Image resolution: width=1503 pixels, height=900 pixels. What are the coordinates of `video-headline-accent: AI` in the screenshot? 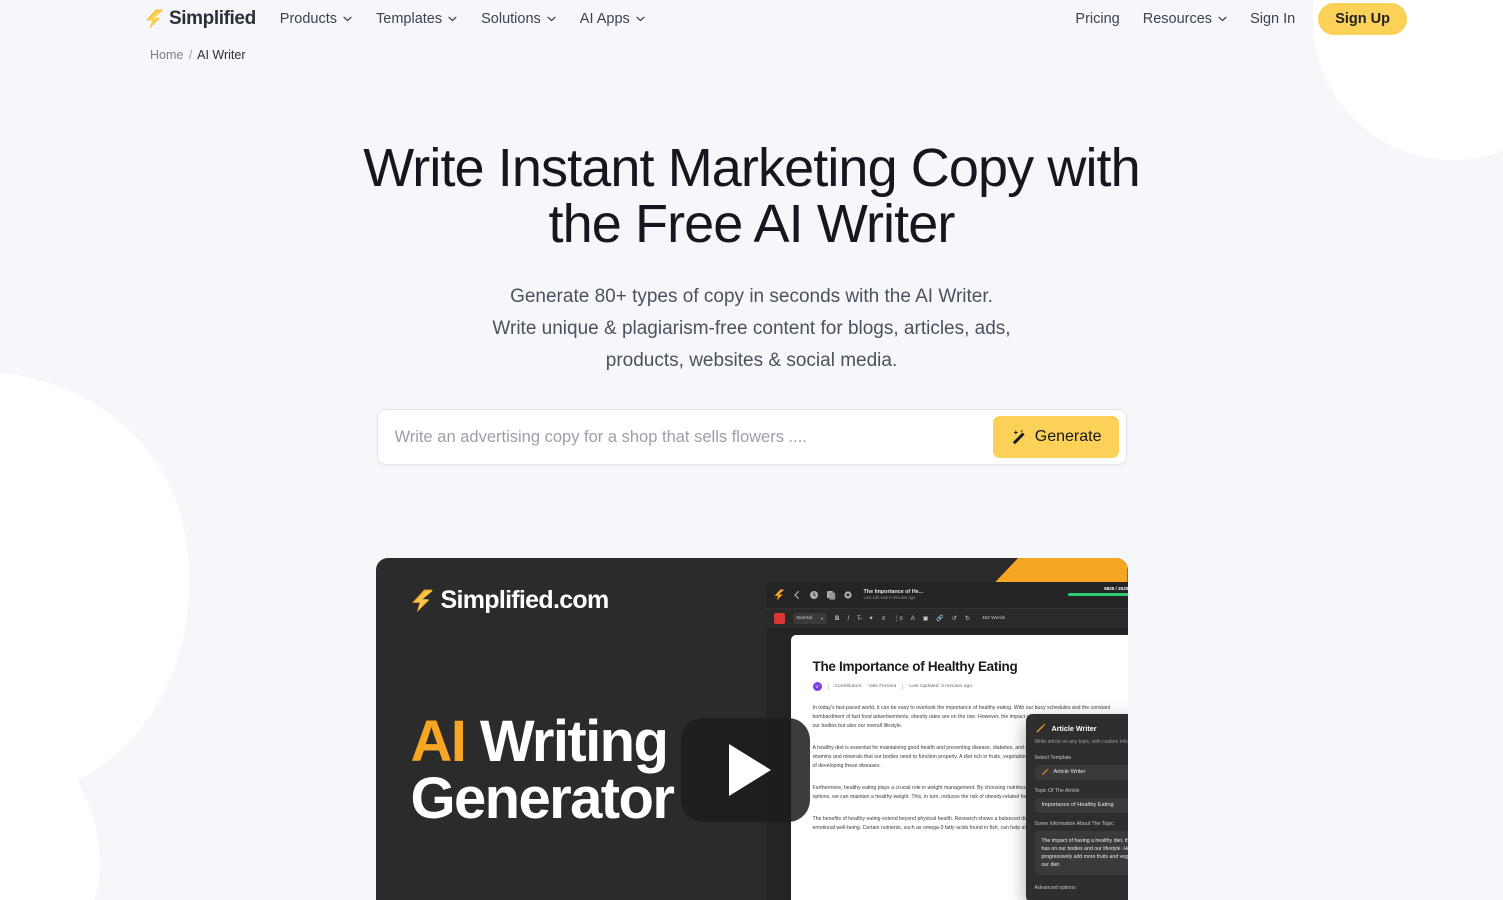 It's located at (438, 741).